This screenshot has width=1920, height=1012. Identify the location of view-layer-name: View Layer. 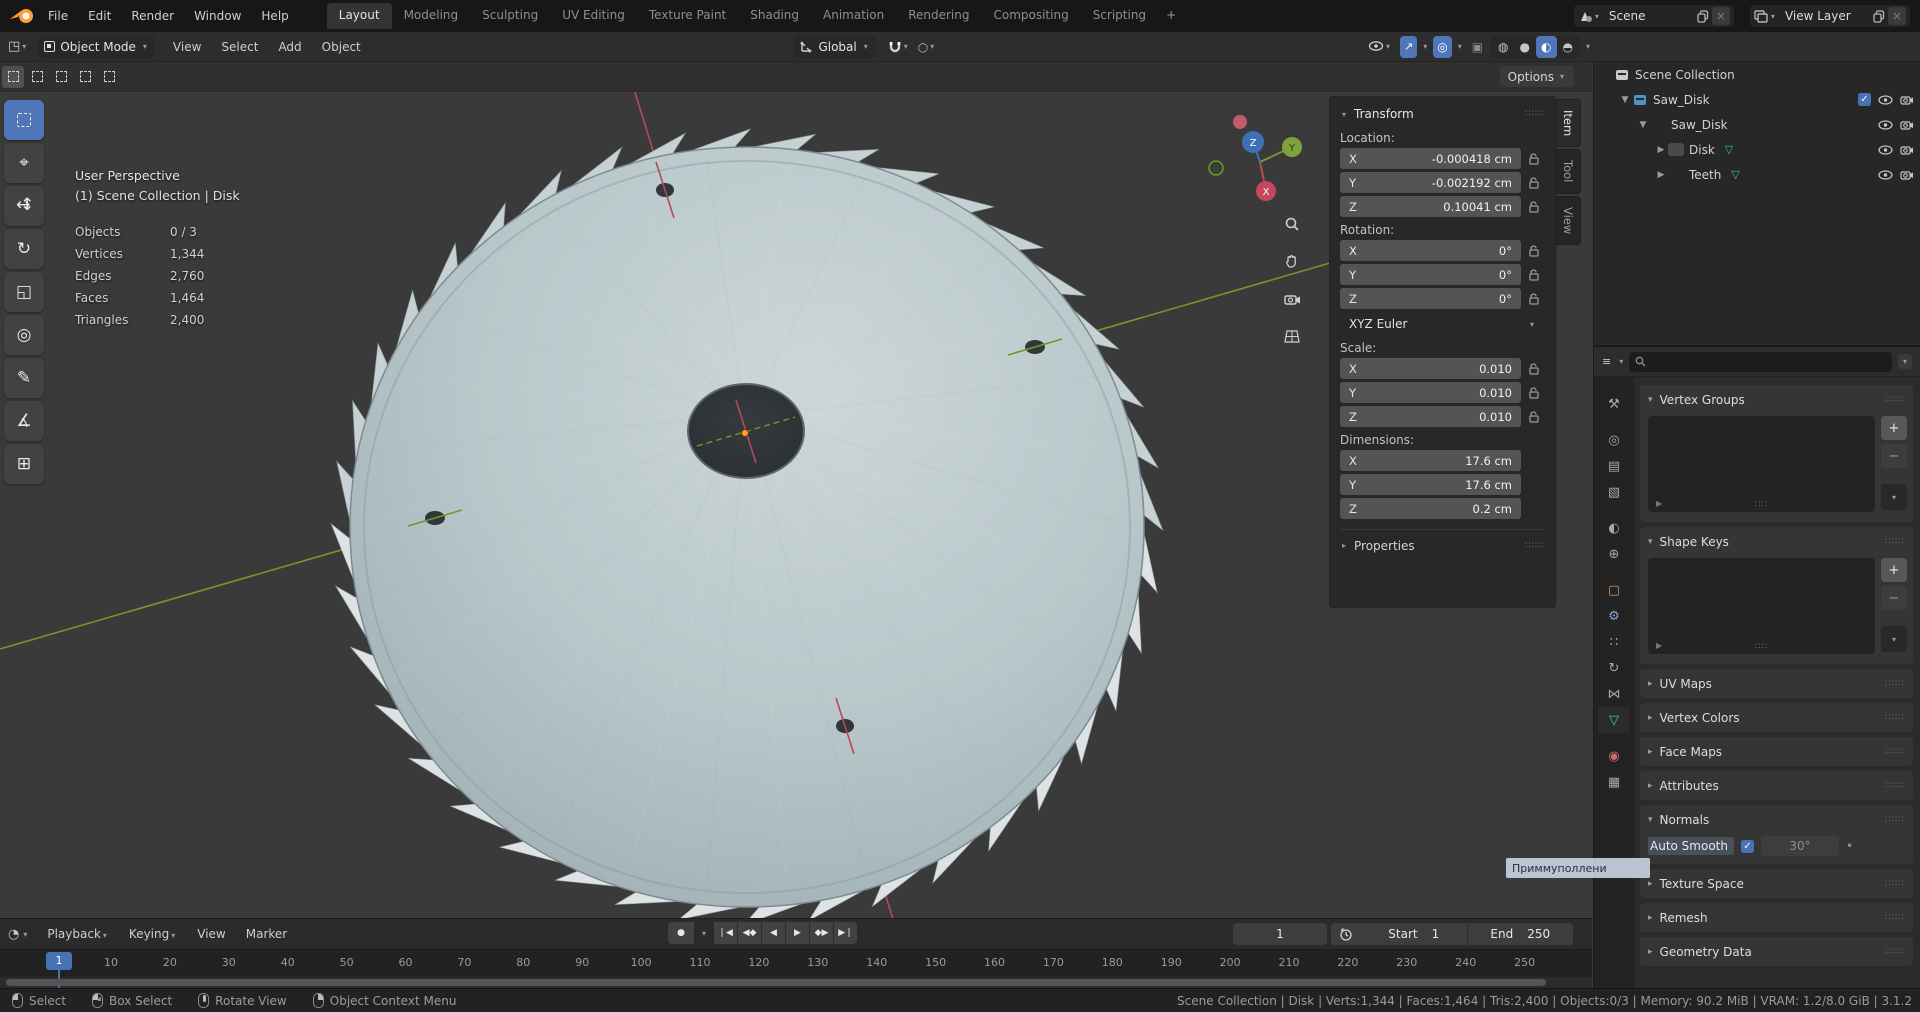
(1825, 16).